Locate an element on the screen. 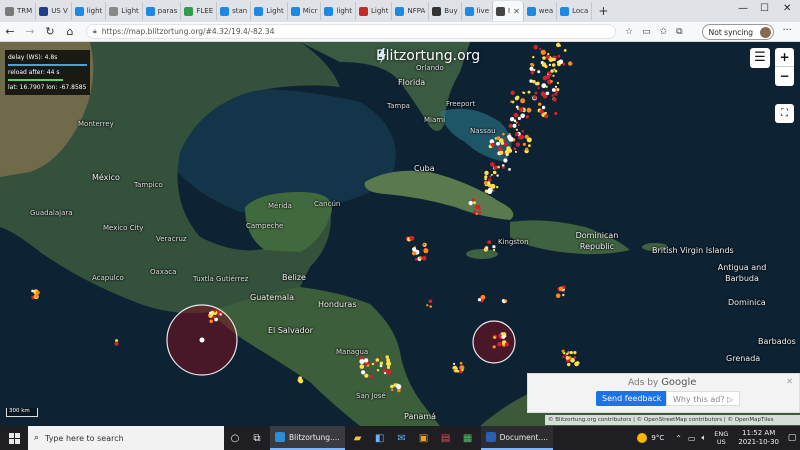 This screenshot has width=800, height=450. browser-tab: TRM is located at coordinates (19, 11).